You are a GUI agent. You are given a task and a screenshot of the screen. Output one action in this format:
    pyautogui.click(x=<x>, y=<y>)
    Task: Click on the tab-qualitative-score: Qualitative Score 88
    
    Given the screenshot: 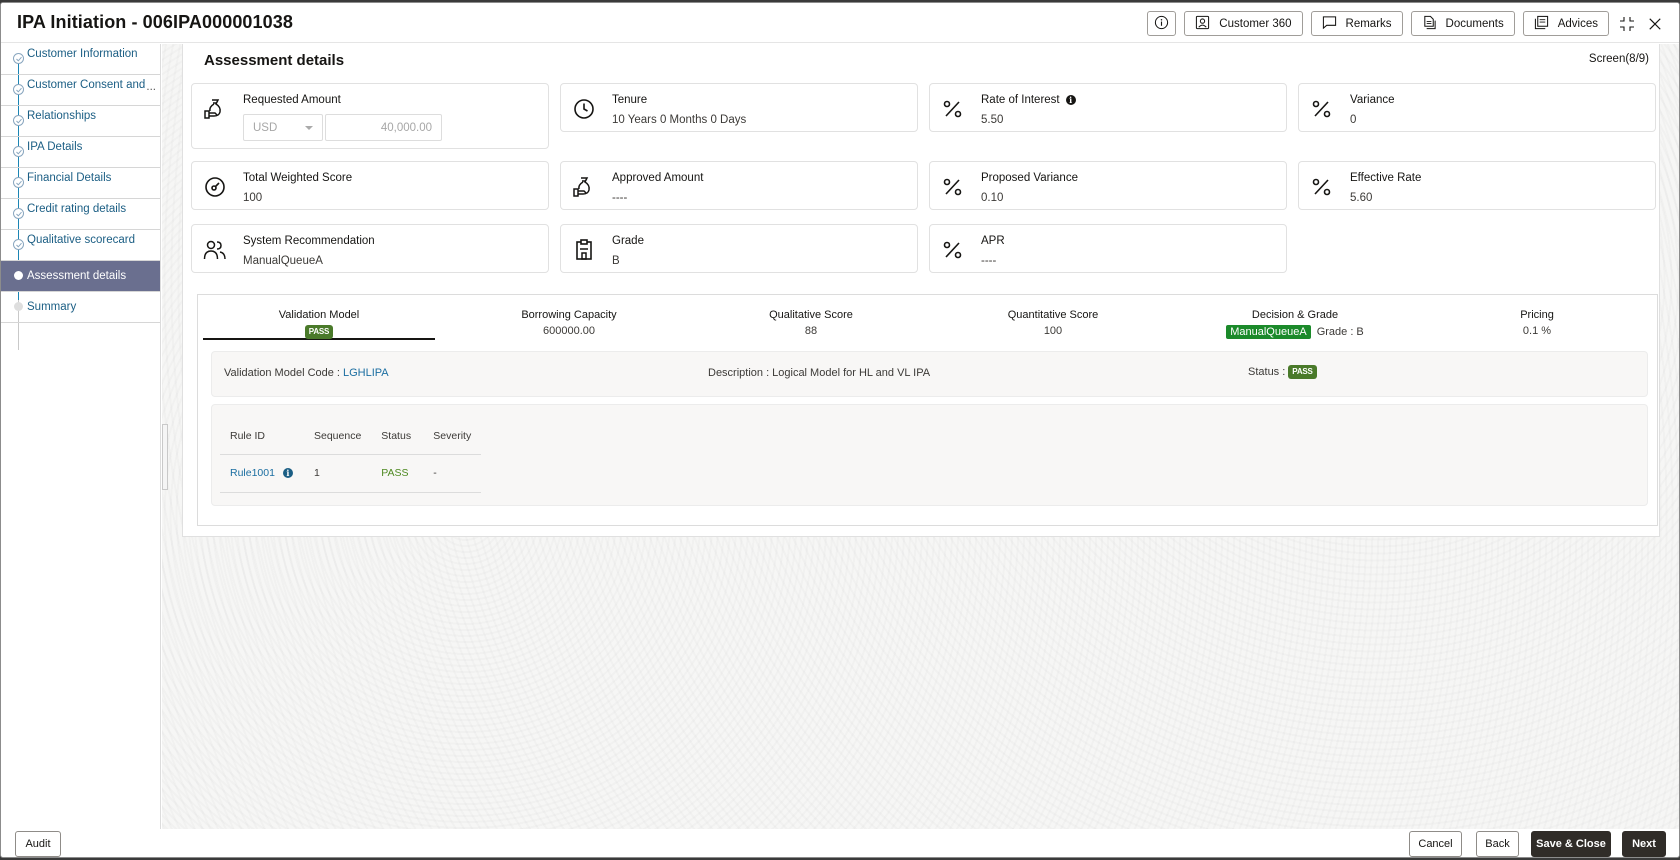 What is the action you would take?
    pyautogui.click(x=811, y=317)
    